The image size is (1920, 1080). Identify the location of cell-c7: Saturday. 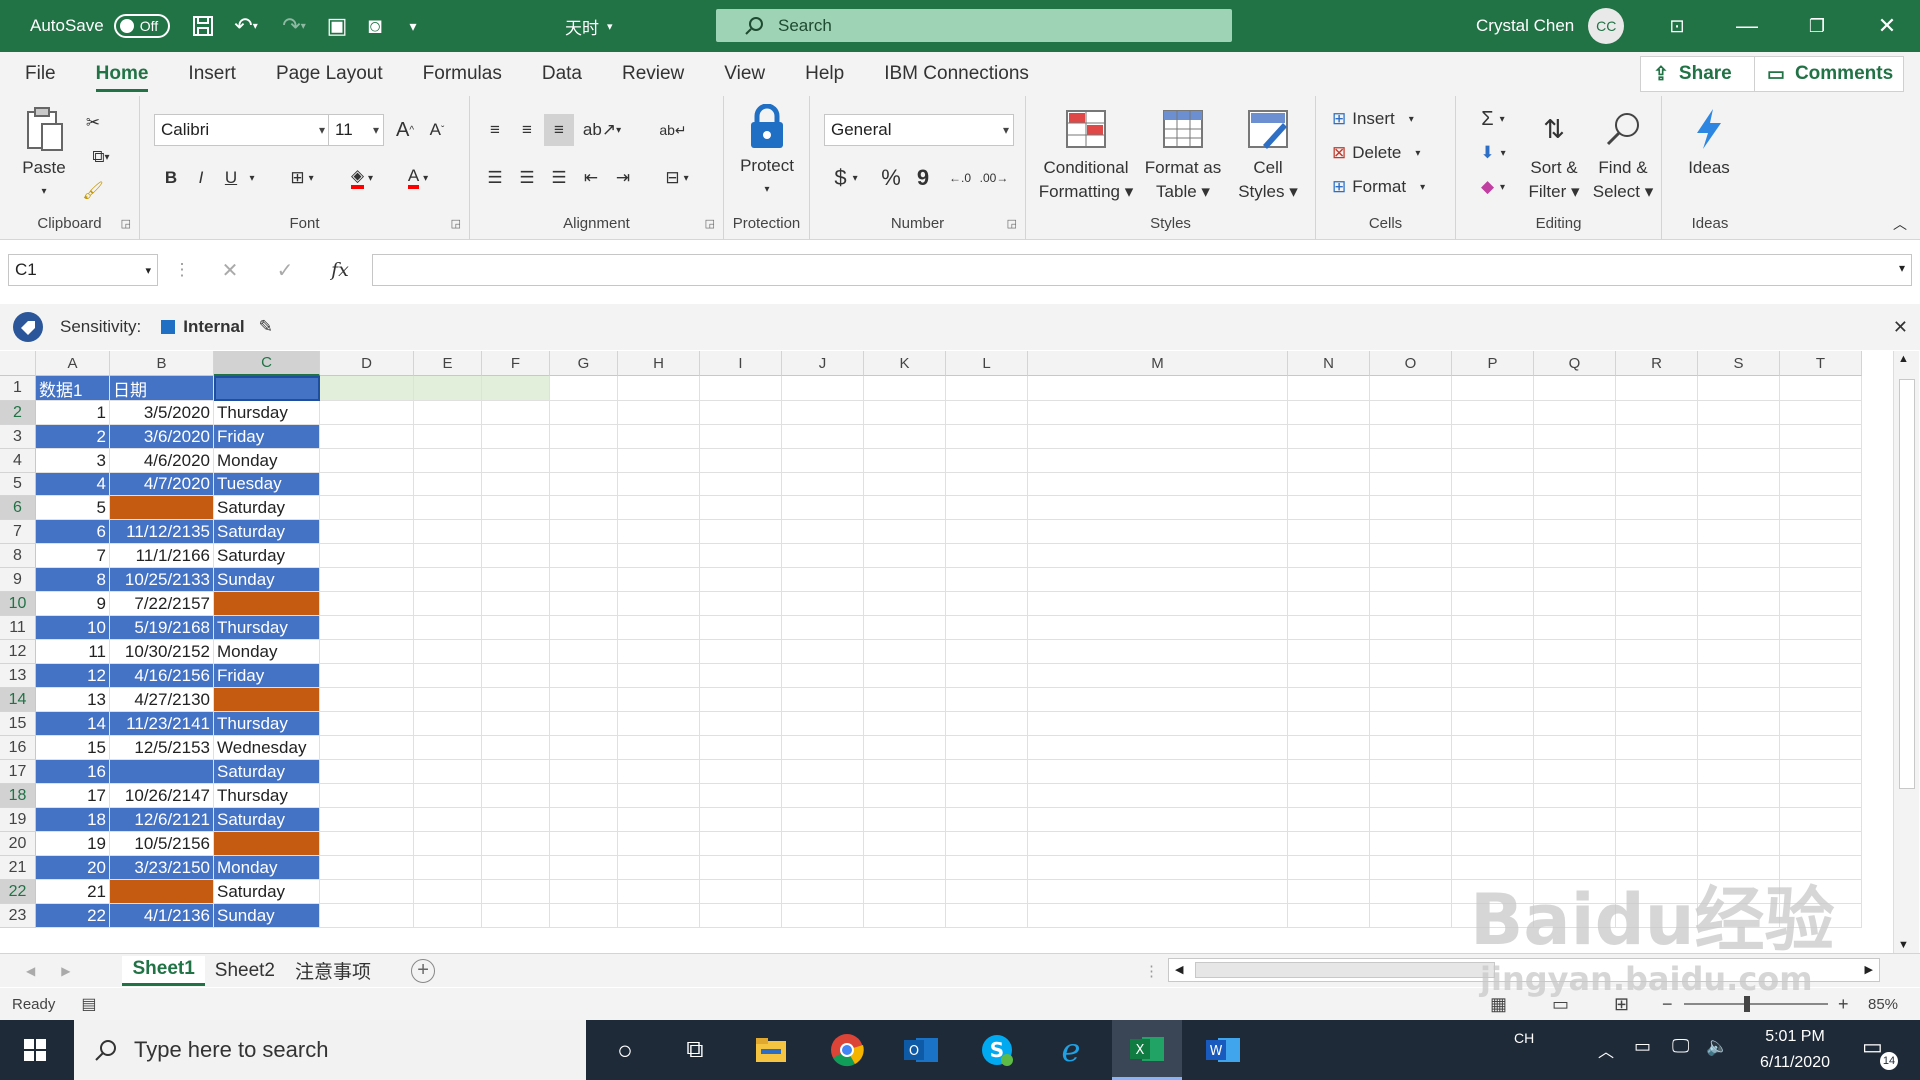
(267, 532).